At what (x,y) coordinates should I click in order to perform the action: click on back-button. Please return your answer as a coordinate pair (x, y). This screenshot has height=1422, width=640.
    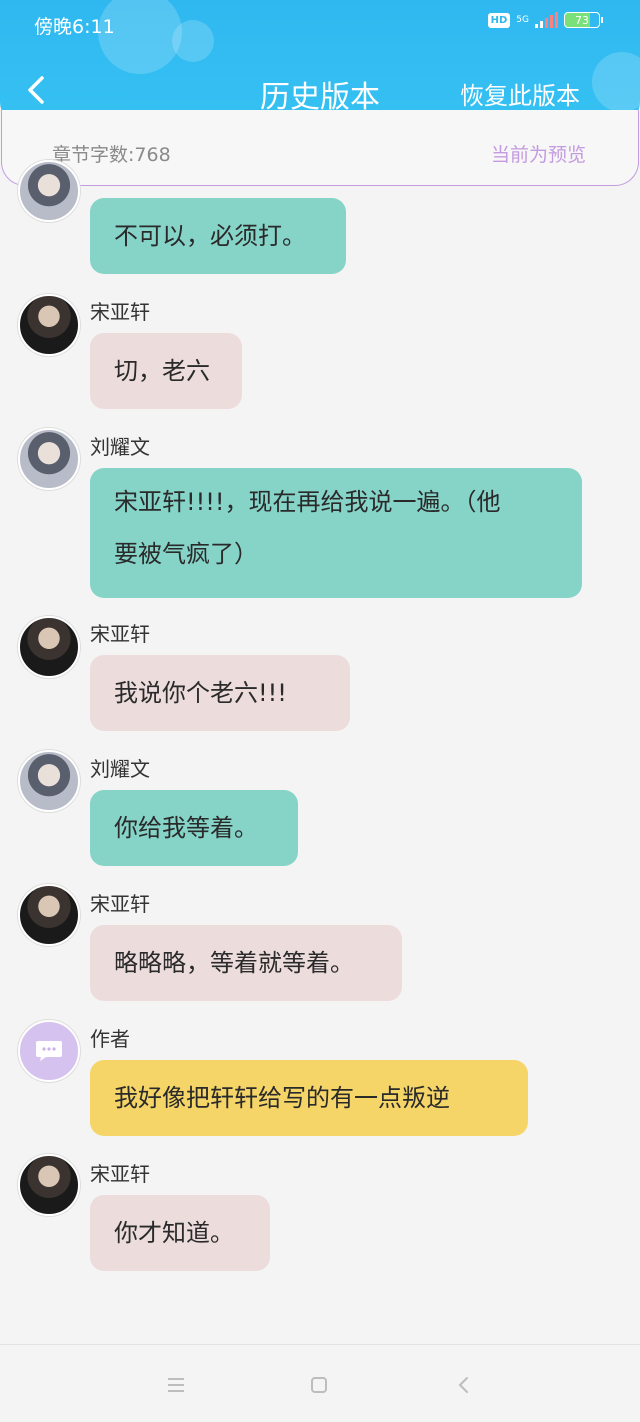
    Looking at the image, I should click on (37, 90).